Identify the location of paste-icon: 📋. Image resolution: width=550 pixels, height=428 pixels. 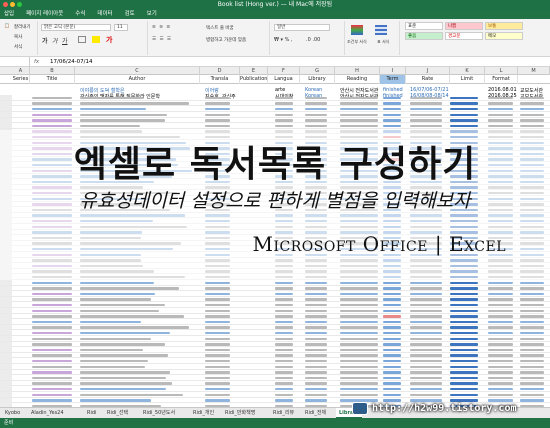
(7, 26).